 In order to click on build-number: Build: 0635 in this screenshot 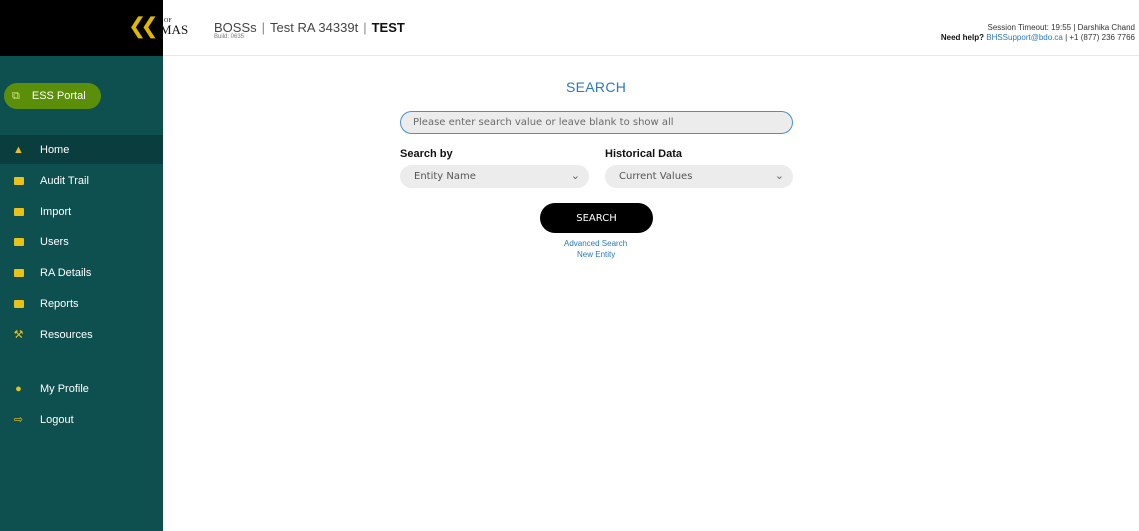, I will do `click(229, 37)`.